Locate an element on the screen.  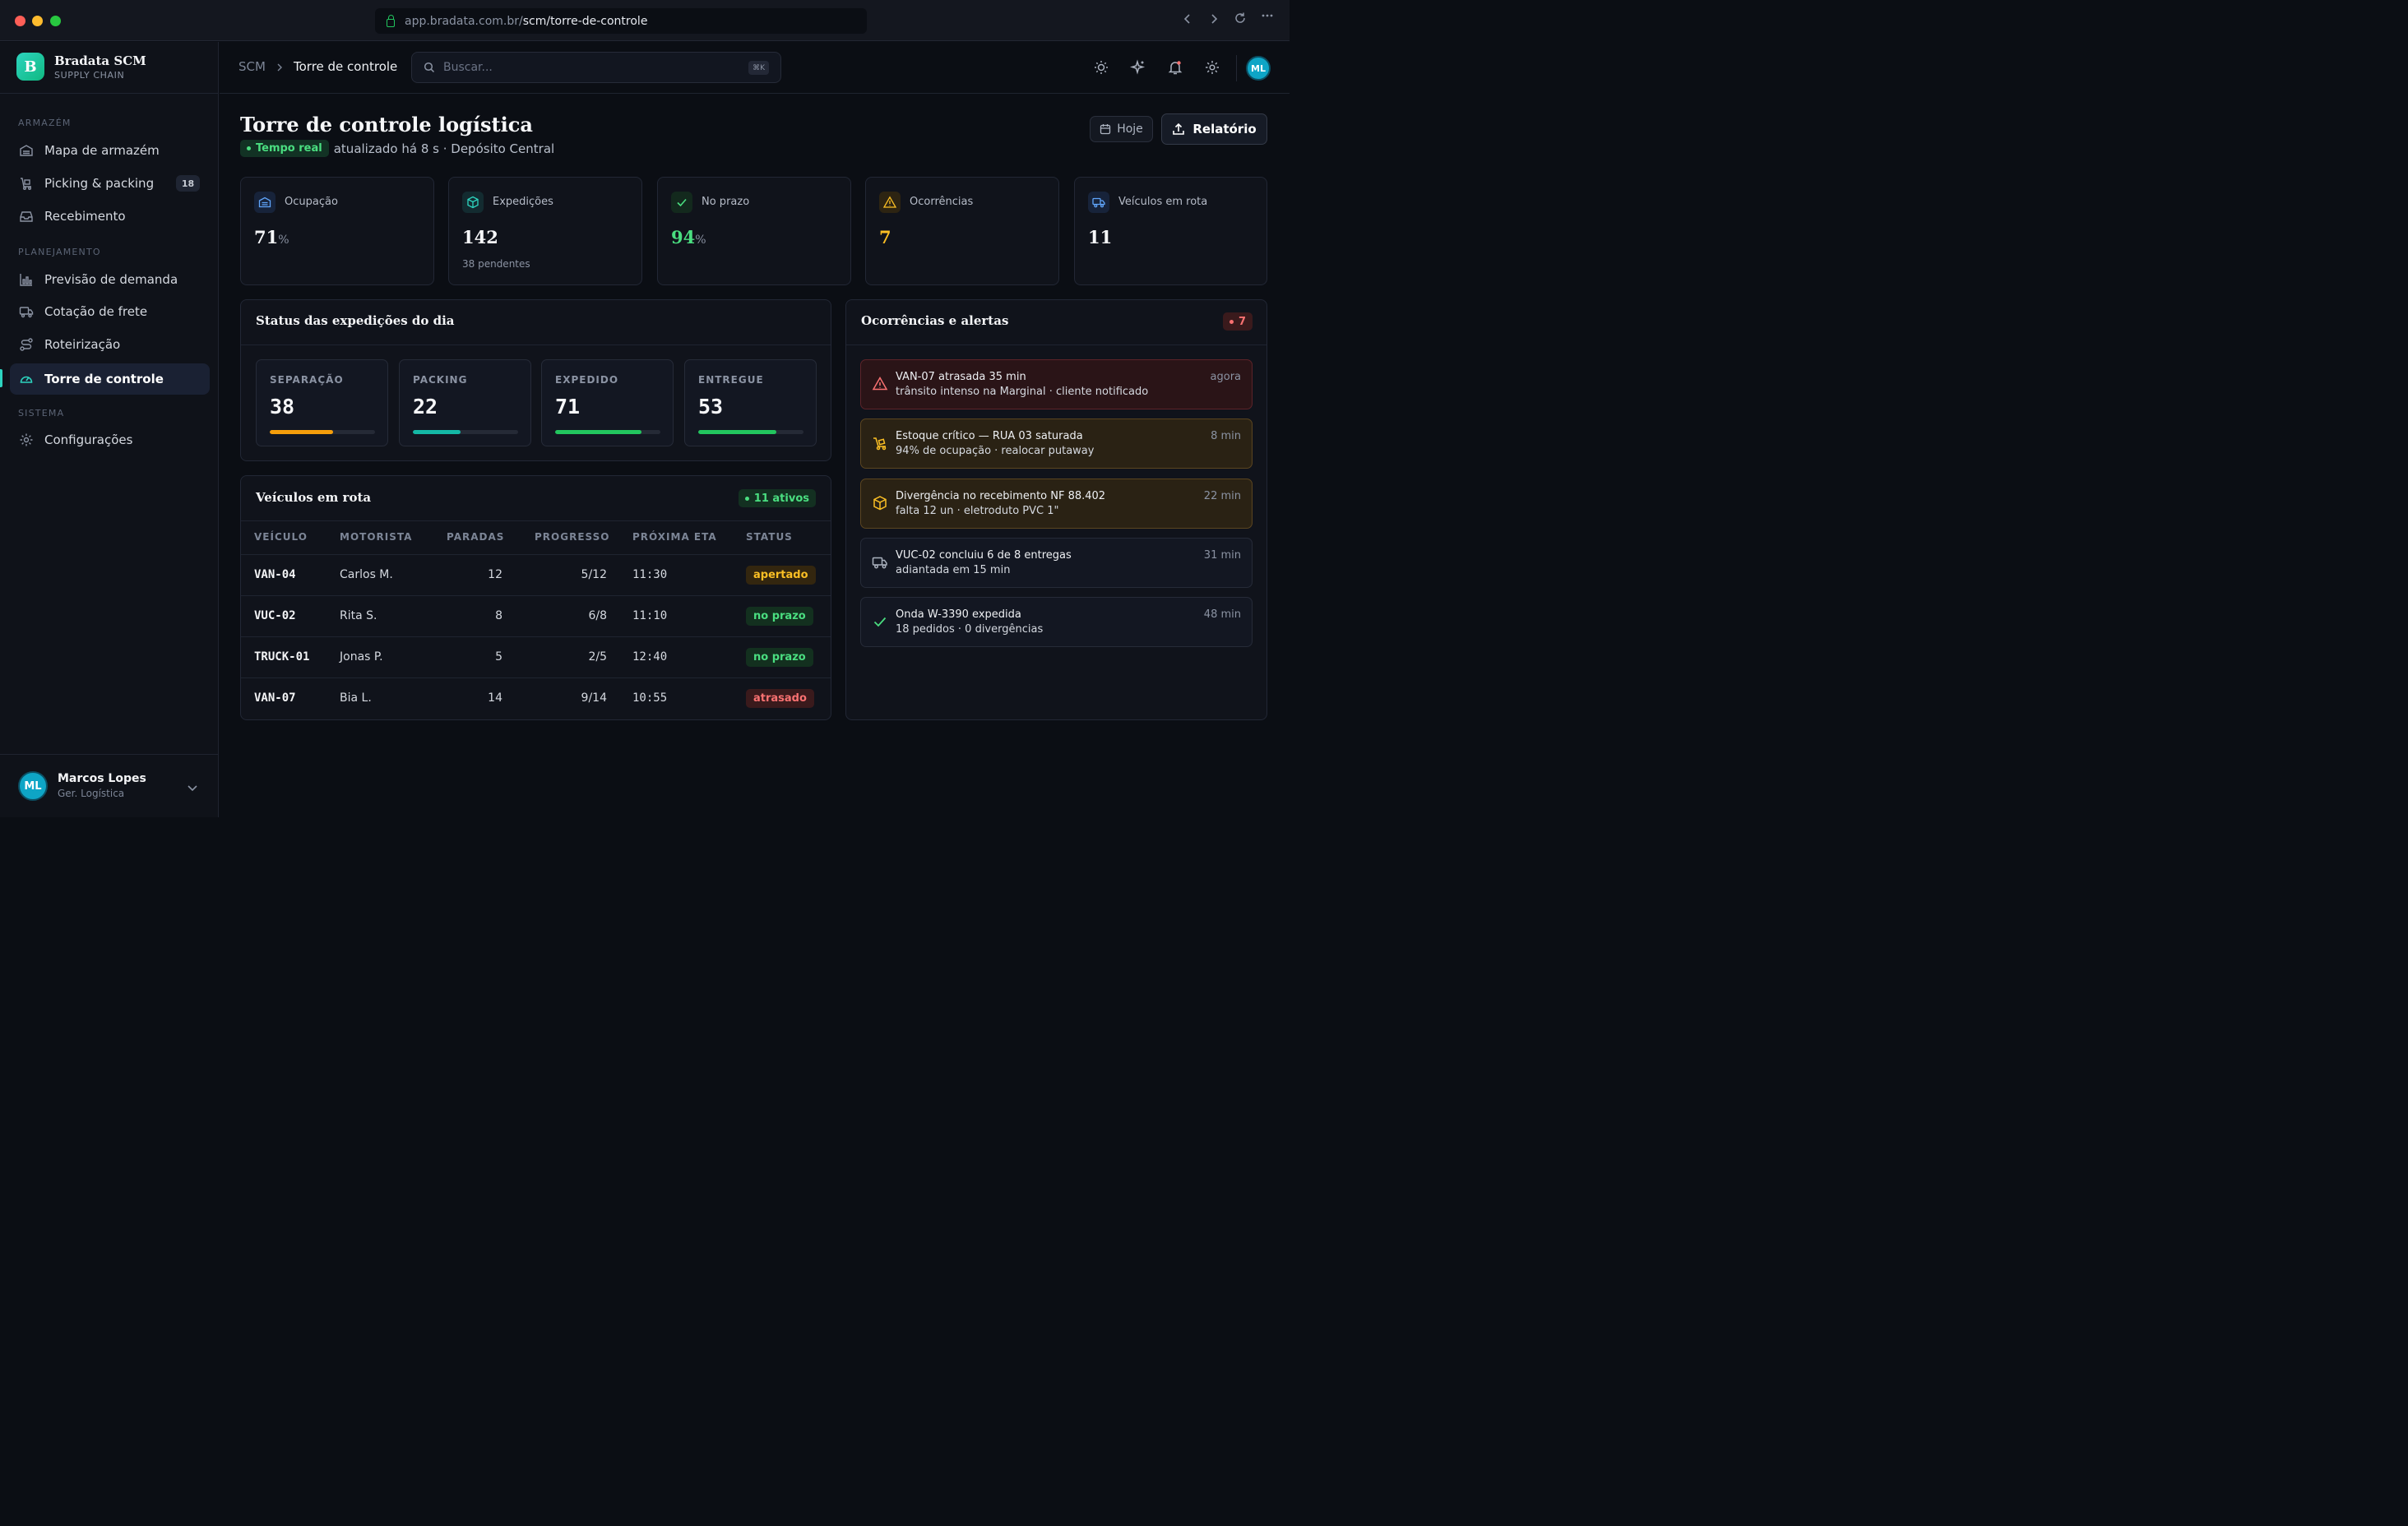
status-tile-entregue: ENTREGUE 53 is located at coordinates (750, 402).